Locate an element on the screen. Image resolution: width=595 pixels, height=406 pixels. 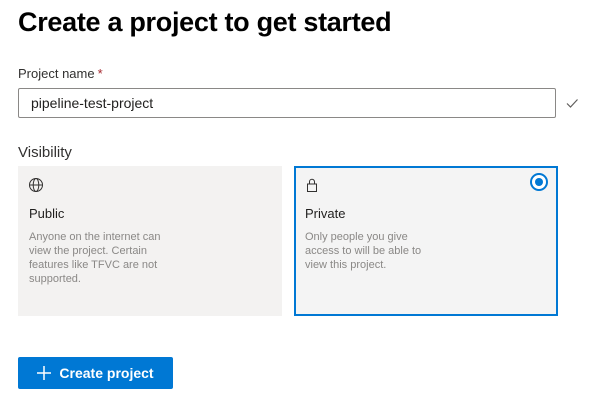
create-project-label: Create project is located at coordinates (106, 373).